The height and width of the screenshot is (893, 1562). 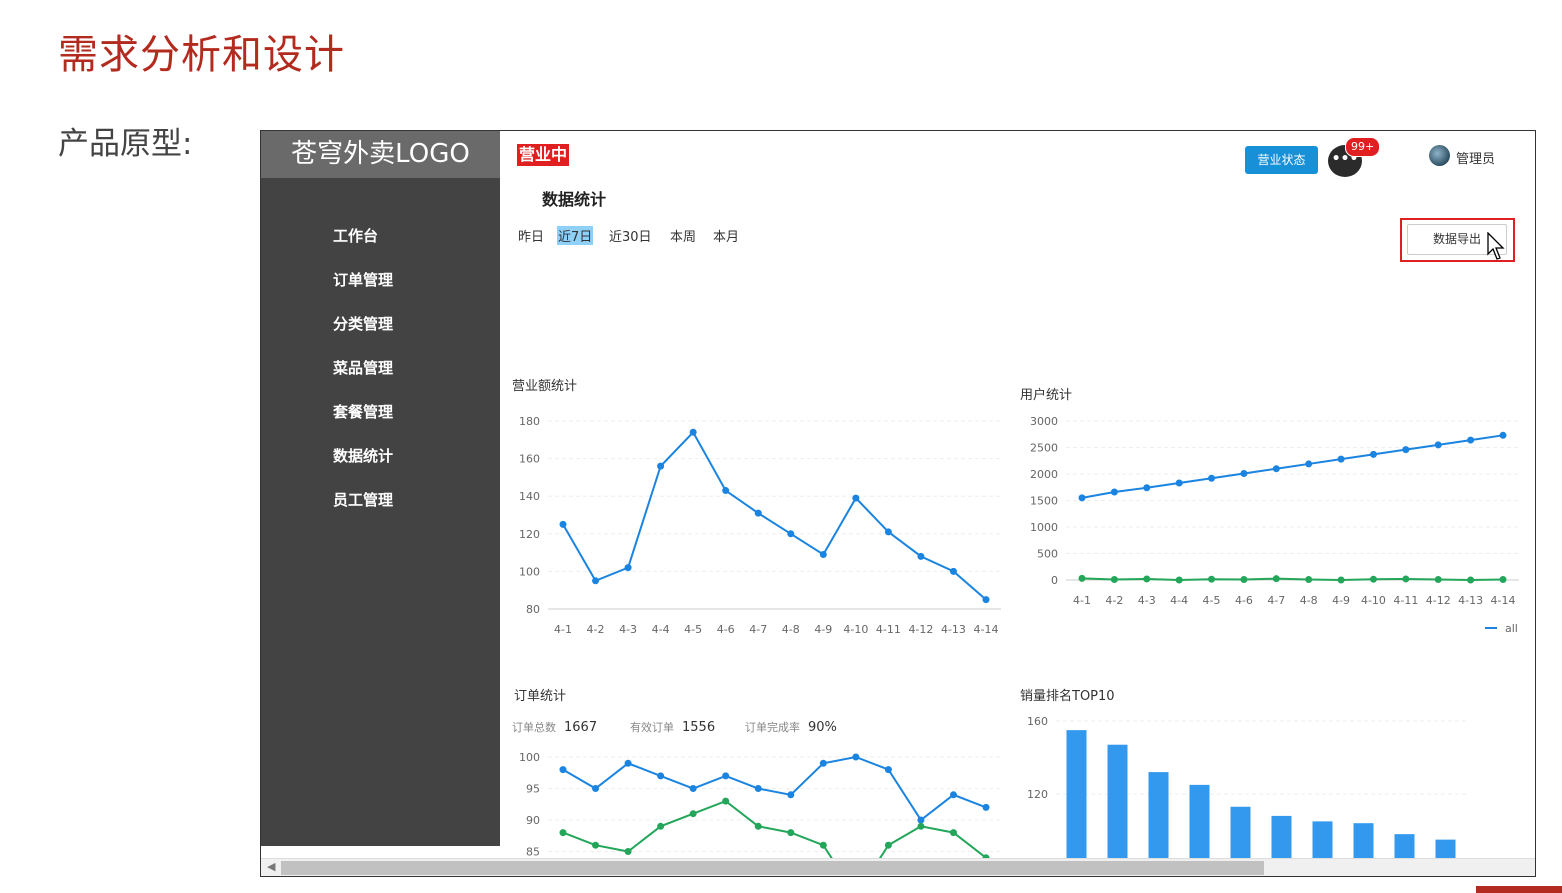 What do you see at coordinates (628, 629) in the screenshot?
I see `x-tick-label: 4-3` at bounding box center [628, 629].